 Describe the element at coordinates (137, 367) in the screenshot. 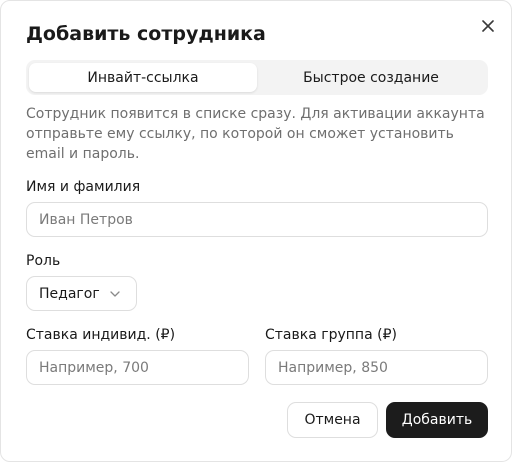

I see `rate-individual-input` at that location.